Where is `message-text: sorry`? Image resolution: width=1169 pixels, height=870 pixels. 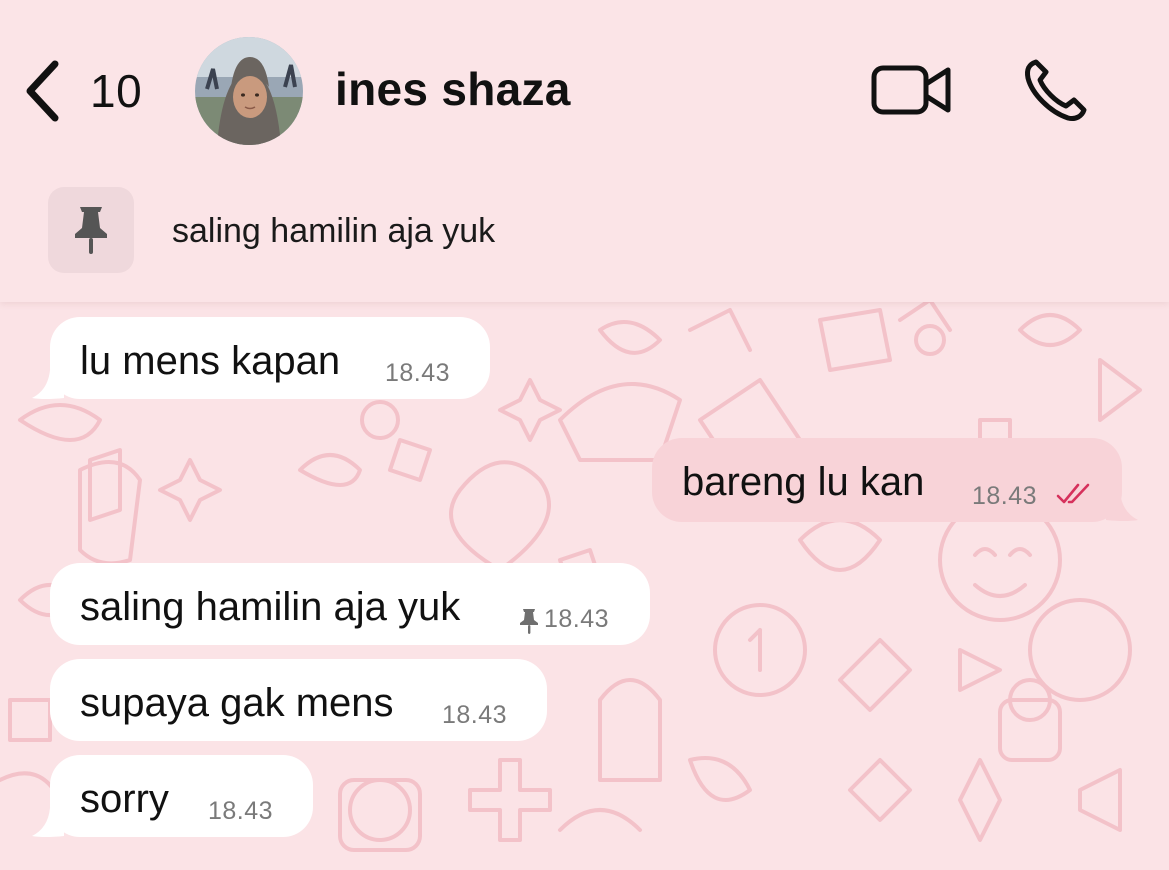
message-text: sorry is located at coordinates (124, 799).